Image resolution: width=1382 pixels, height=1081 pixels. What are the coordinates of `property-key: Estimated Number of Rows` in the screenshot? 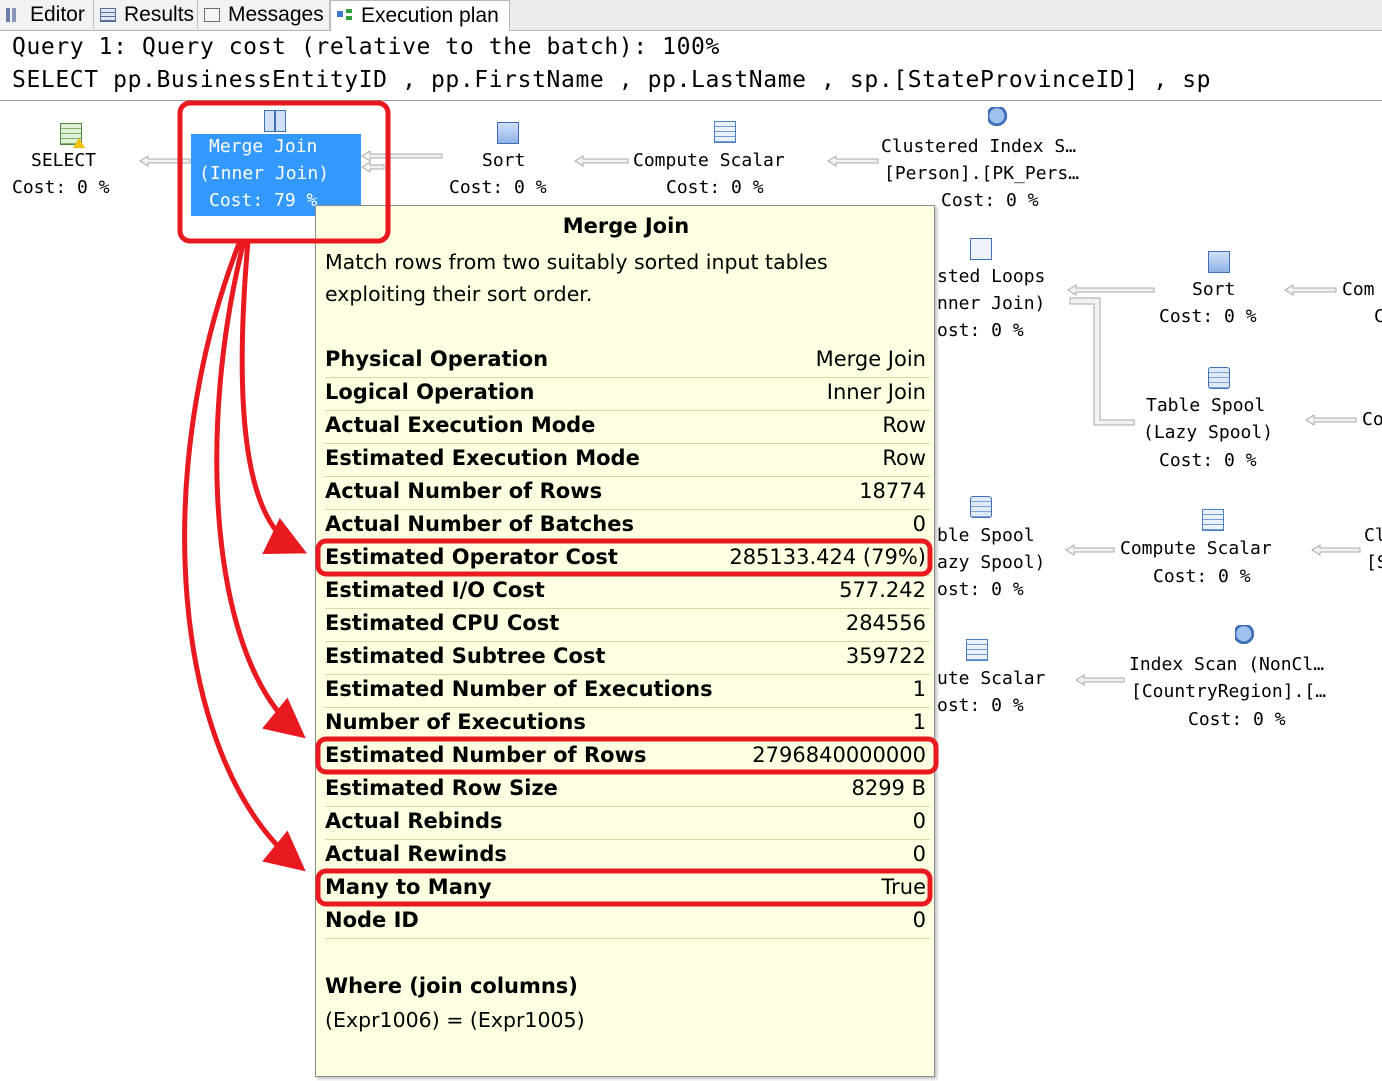 It's located at (486, 755).